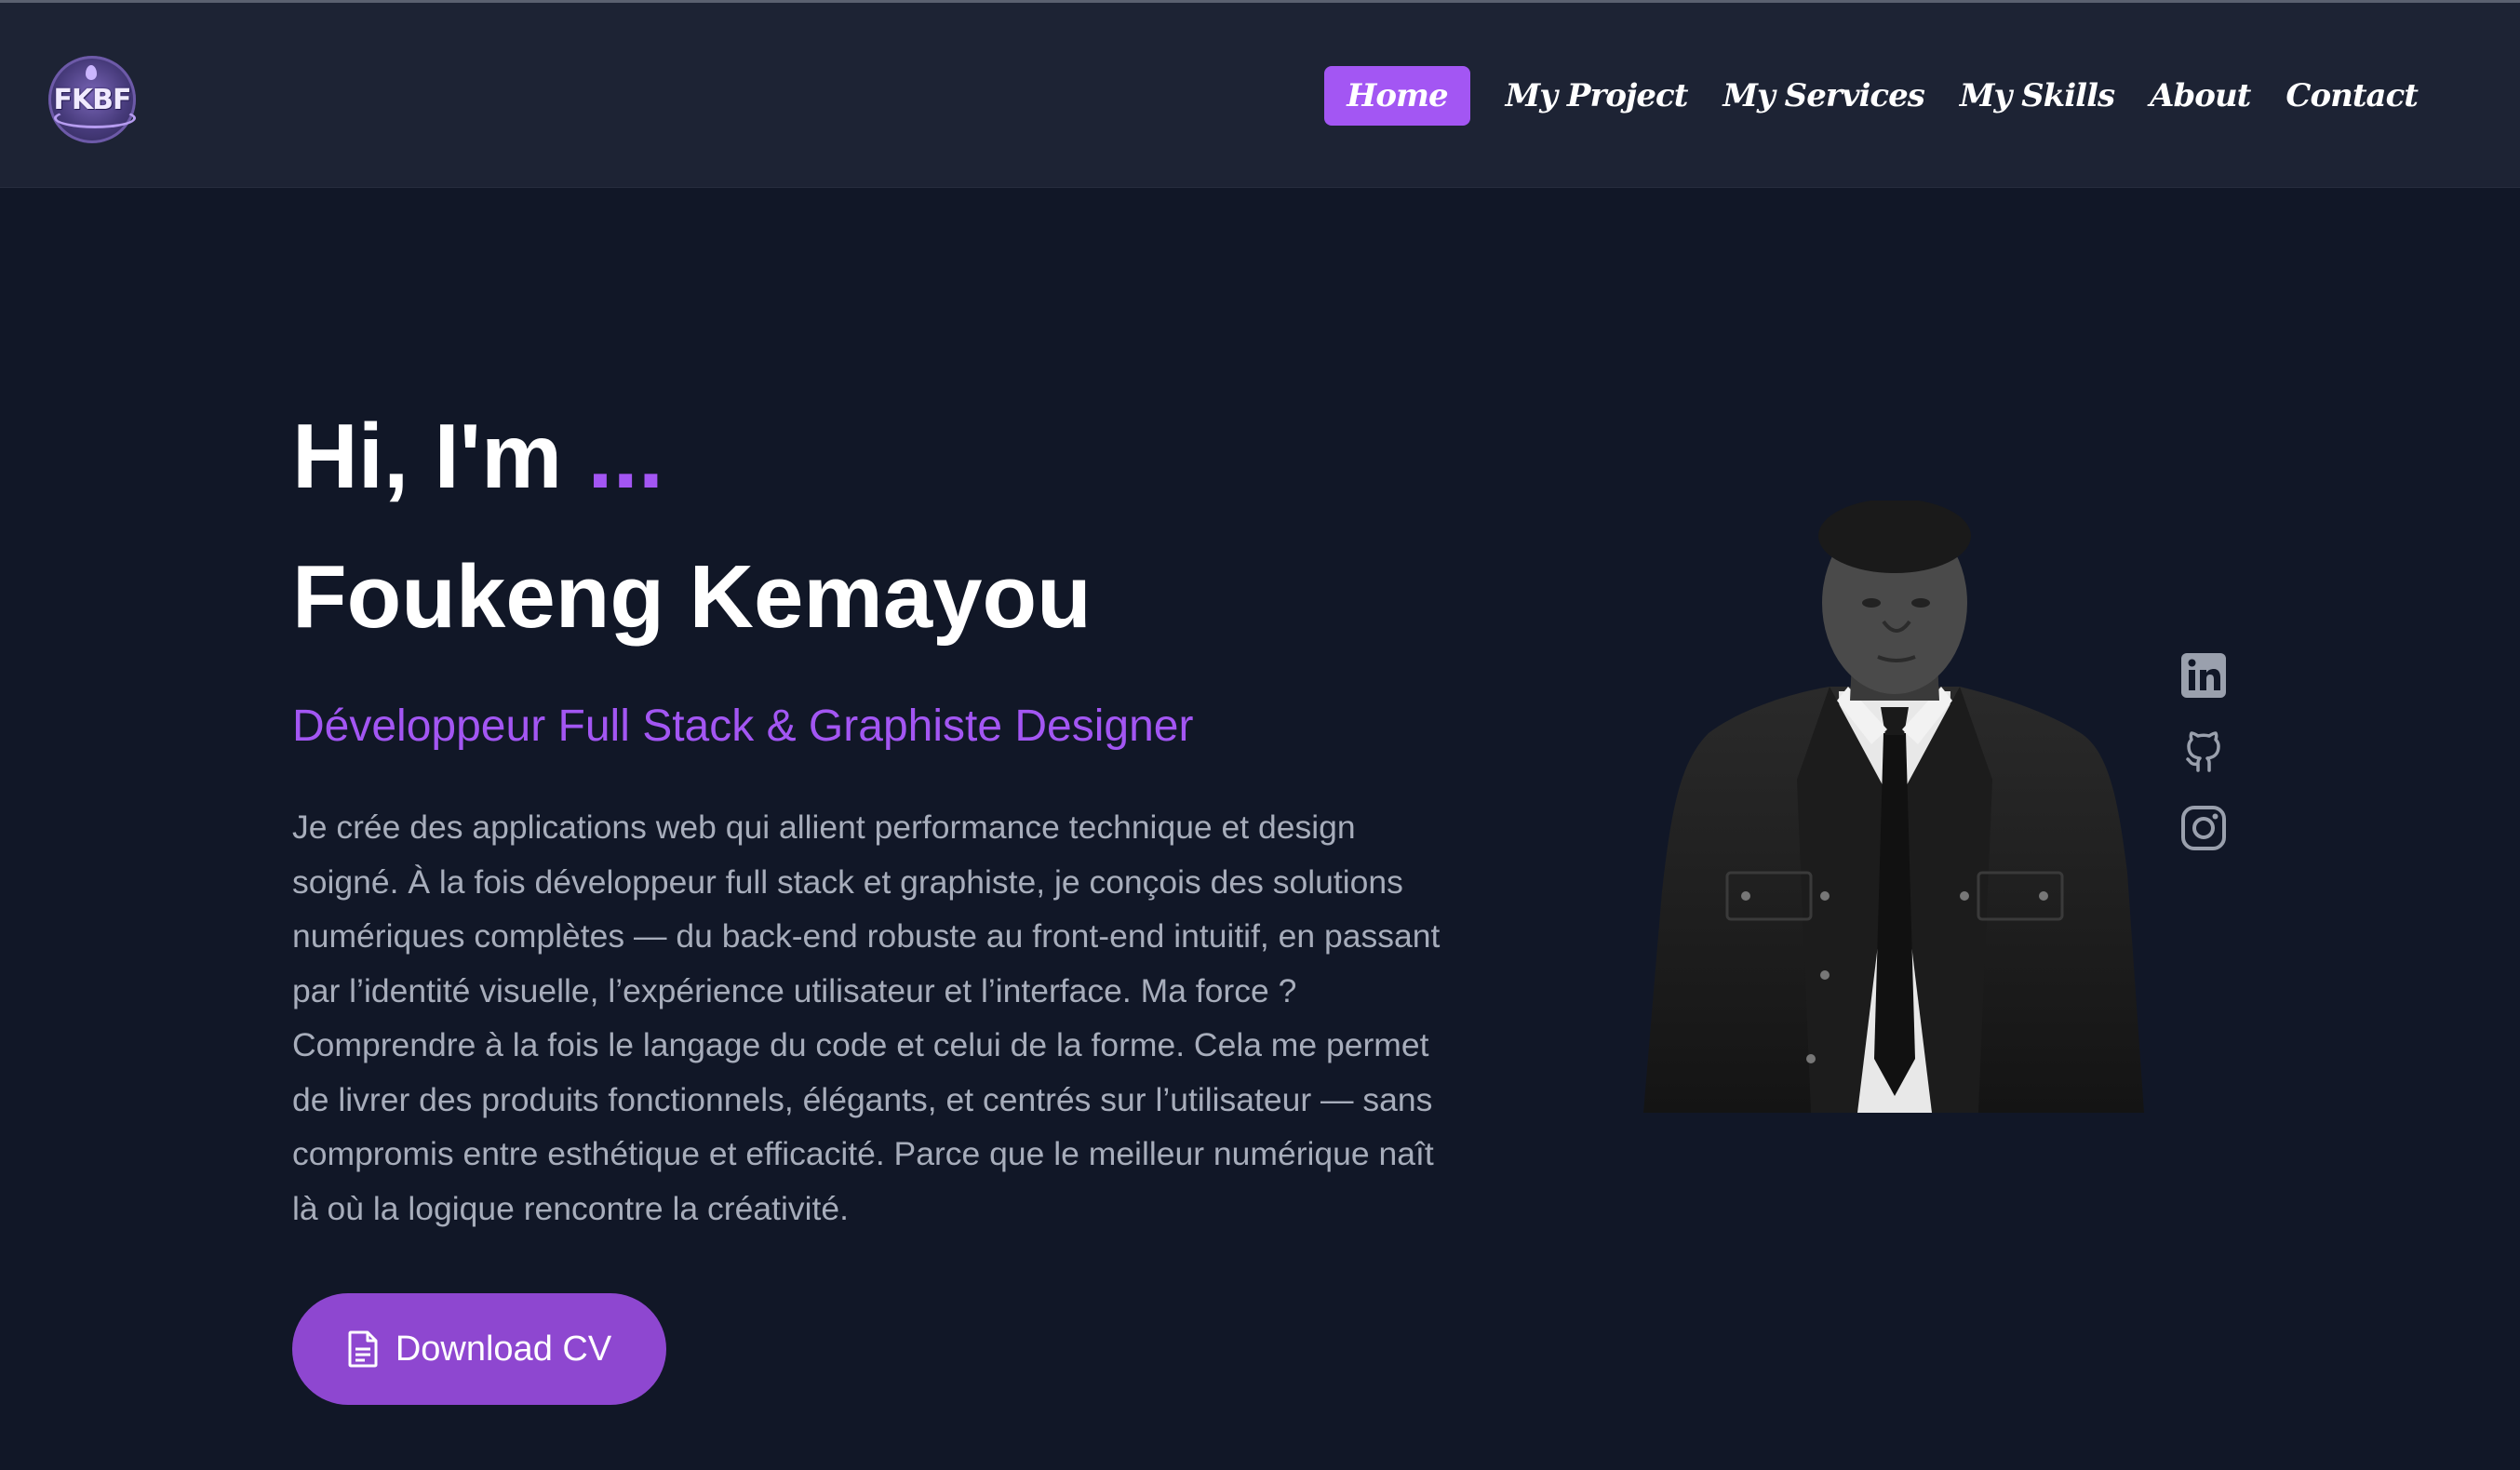 This screenshot has height=1470, width=2520. Describe the element at coordinates (1397, 96) in the screenshot. I see `nav-home: Home` at that location.